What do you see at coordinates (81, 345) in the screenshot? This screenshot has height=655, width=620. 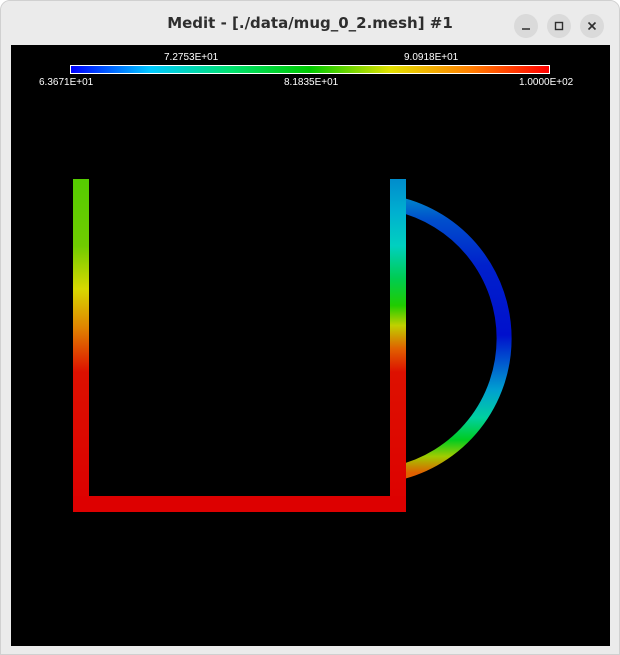 I see `mug-left-wall` at bounding box center [81, 345].